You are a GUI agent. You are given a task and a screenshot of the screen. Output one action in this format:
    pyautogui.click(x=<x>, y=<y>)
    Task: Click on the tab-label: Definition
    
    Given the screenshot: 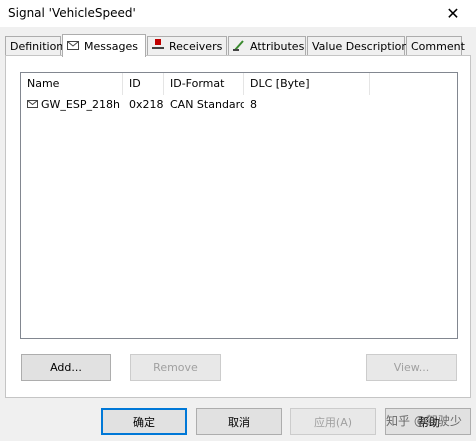 What is the action you would take?
    pyautogui.click(x=37, y=46)
    